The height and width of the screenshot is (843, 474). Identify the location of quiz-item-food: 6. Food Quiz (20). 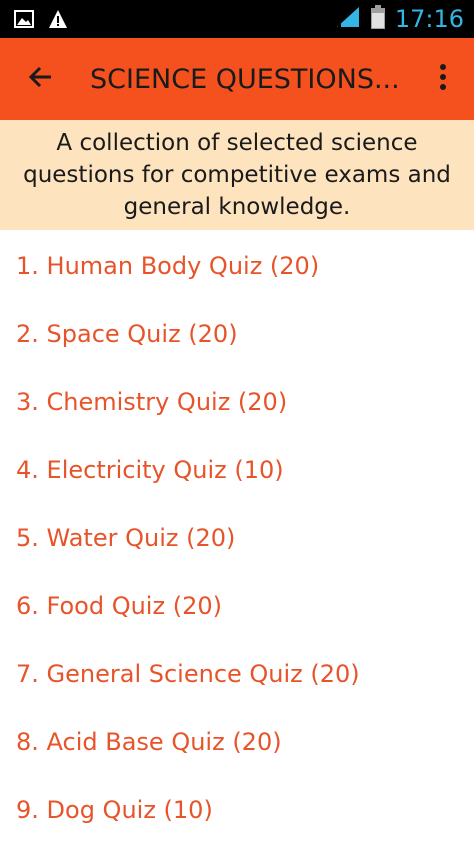
(237, 606).